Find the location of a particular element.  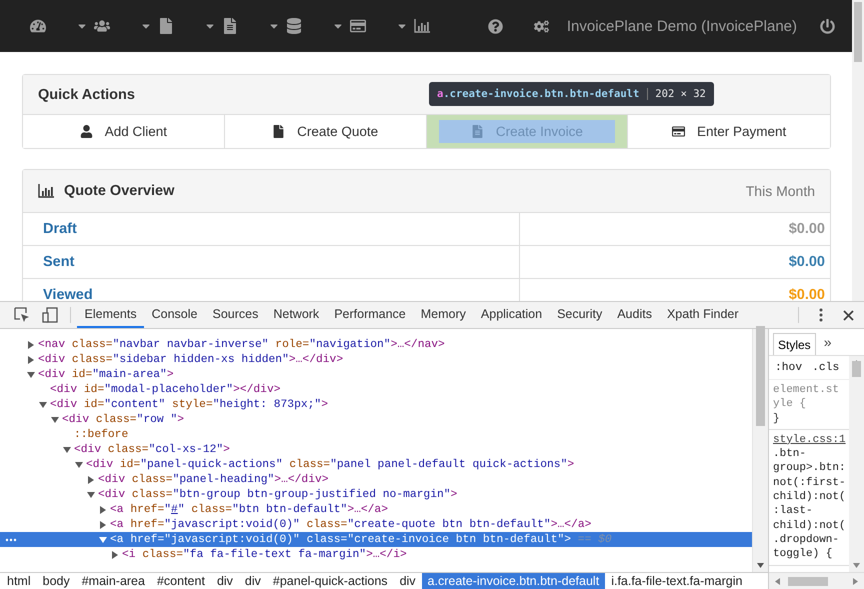

ellipsis-icon is located at coordinates (11, 540).